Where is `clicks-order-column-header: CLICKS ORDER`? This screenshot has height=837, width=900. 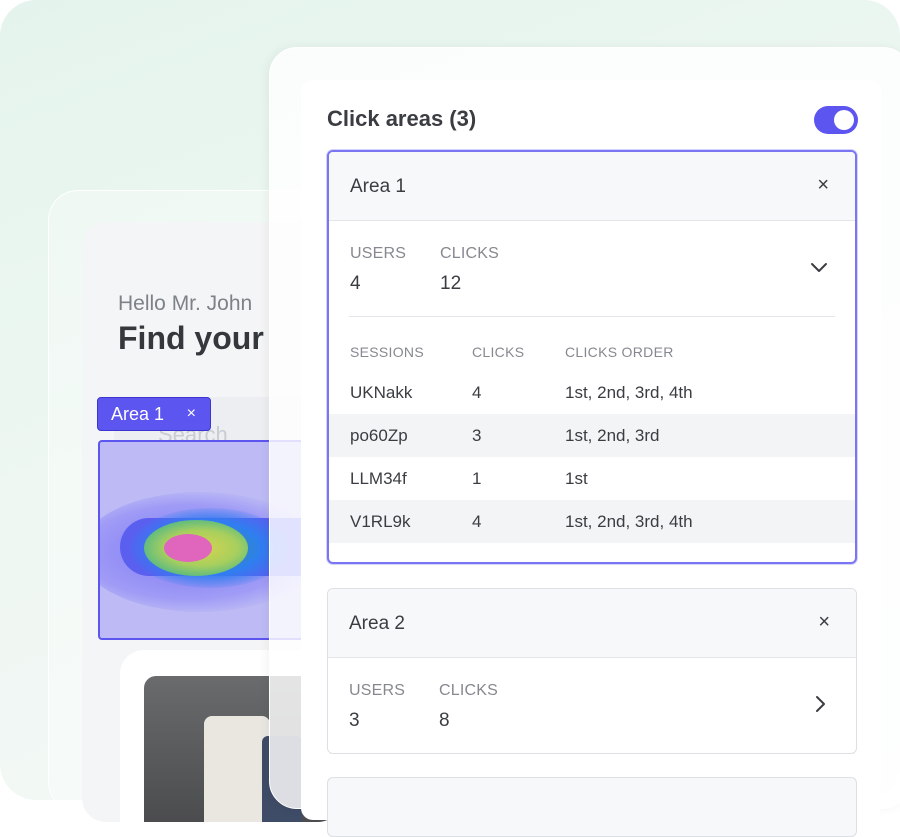
clicks-order-column-header: CLICKS ORDER is located at coordinates (619, 352).